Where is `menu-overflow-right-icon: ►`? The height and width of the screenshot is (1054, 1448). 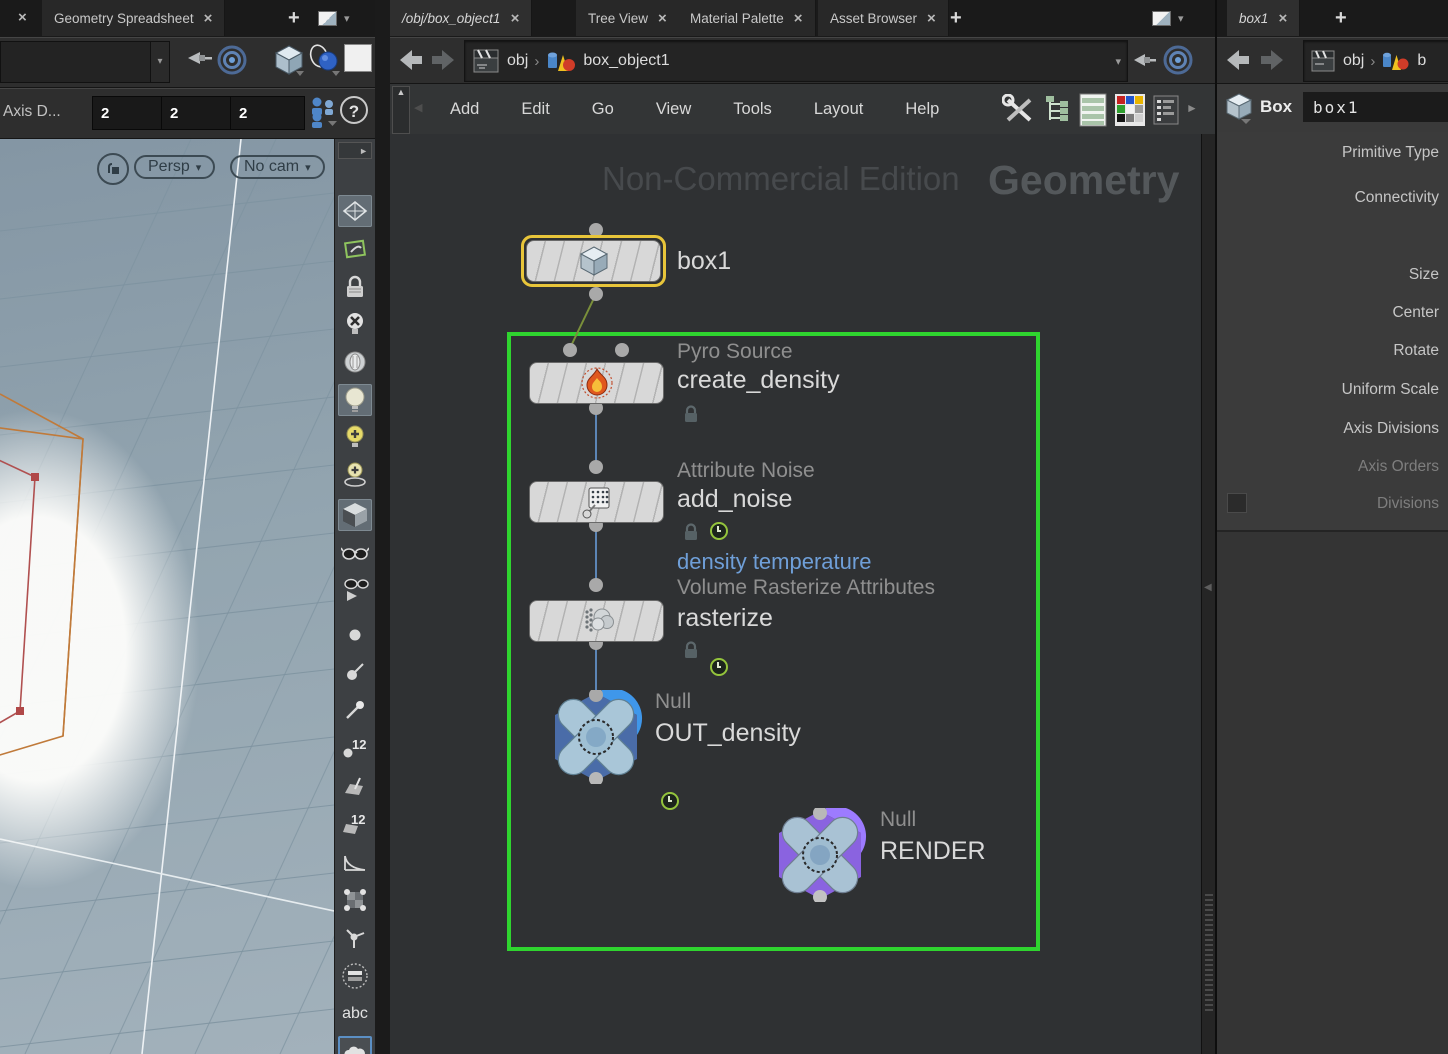
menu-overflow-right-icon: ► is located at coordinates (1192, 108).